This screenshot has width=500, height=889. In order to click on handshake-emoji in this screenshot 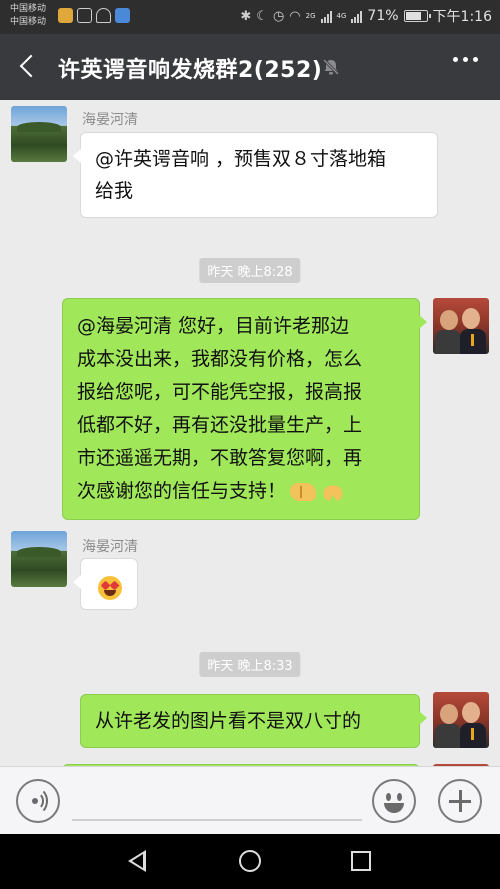, I will do `click(303, 491)`.